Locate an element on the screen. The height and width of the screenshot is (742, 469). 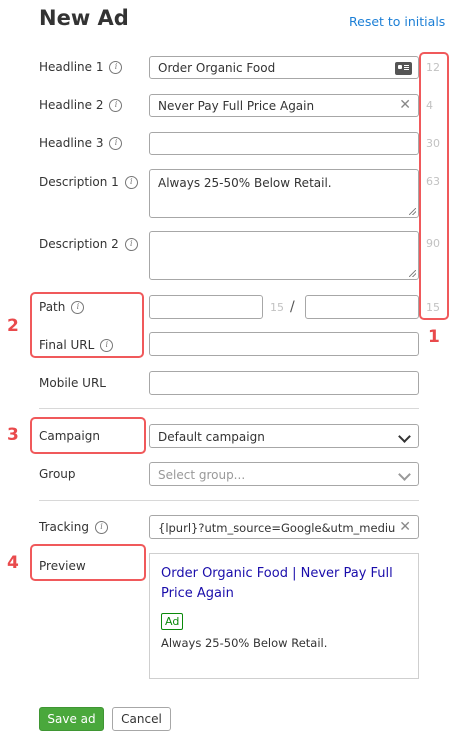
save-button: Save ad is located at coordinates (71, 719).